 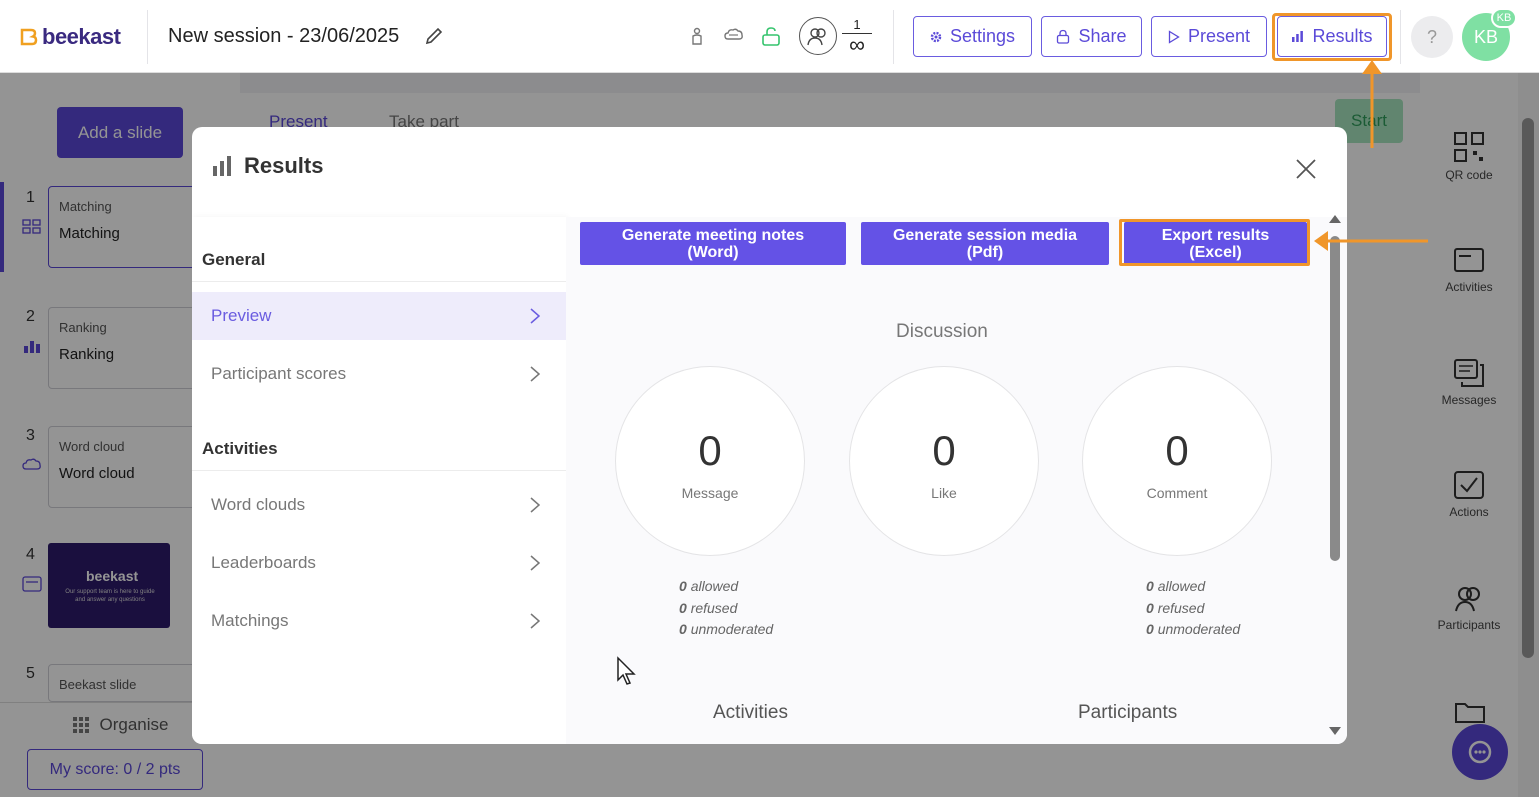 I want to click on participants-icon, so click(x=816, y=37).